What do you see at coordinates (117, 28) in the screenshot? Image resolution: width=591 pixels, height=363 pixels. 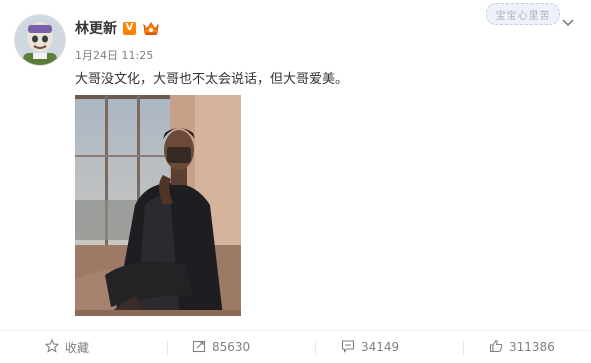 I see `user-name-row: 林更新 V` at bounding box center [117, 28].